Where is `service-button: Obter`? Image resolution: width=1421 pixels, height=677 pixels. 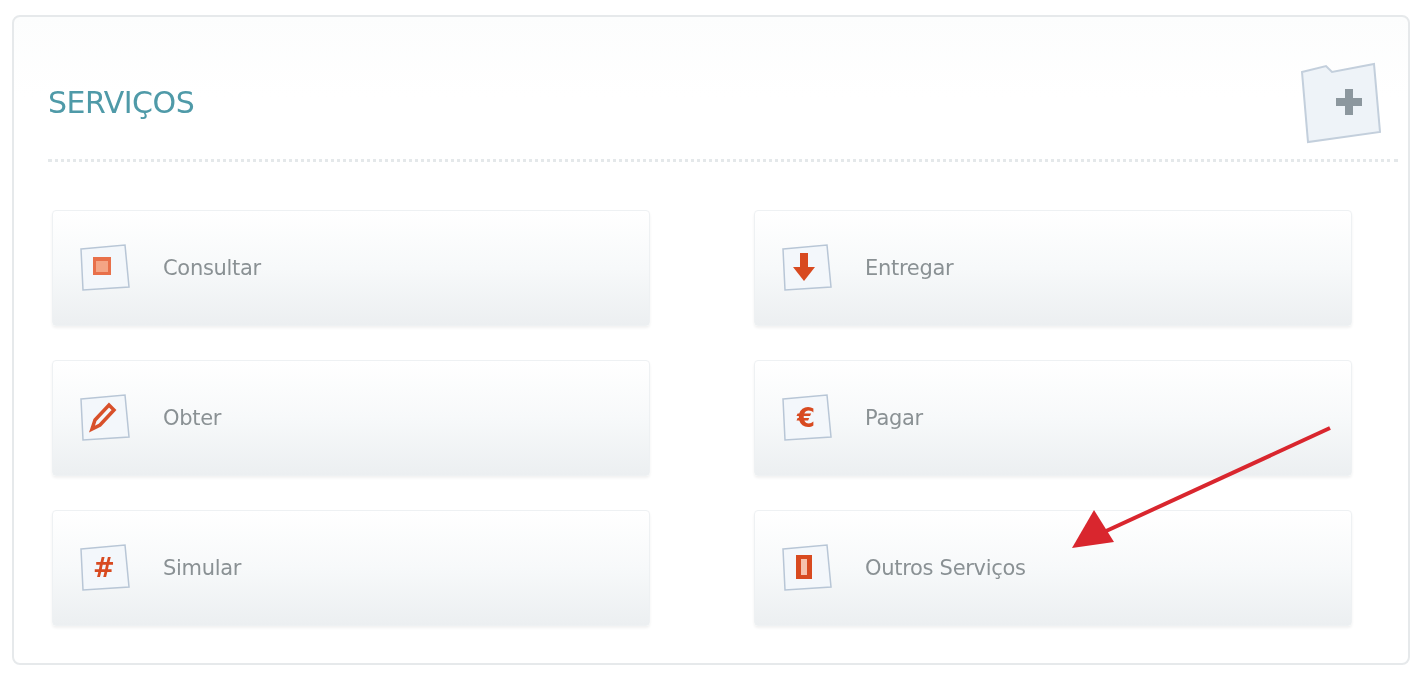 service-button: Obter is located at coordinates (351, 418).